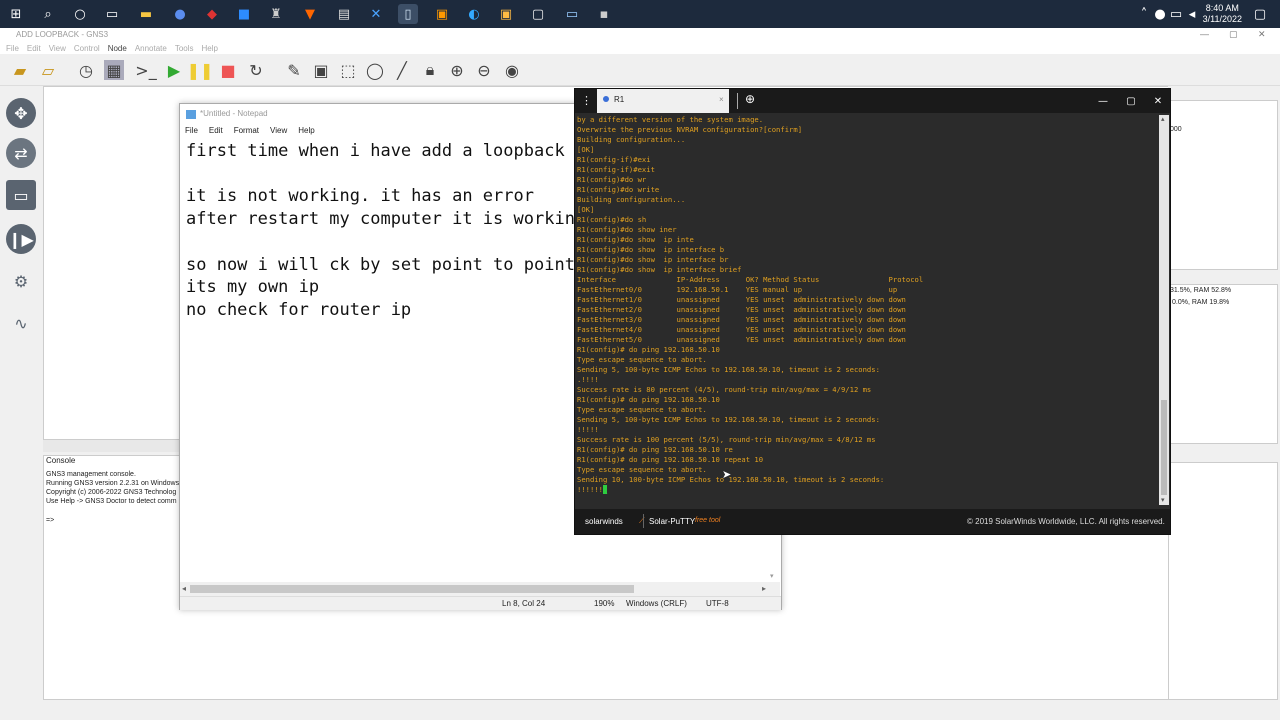 The image size is (1280, 720). What do you see at coordinates (604, 14) in the screenshot?
I see `terminal-taskbar-icon: ▪` at bounding box center [604, 14].